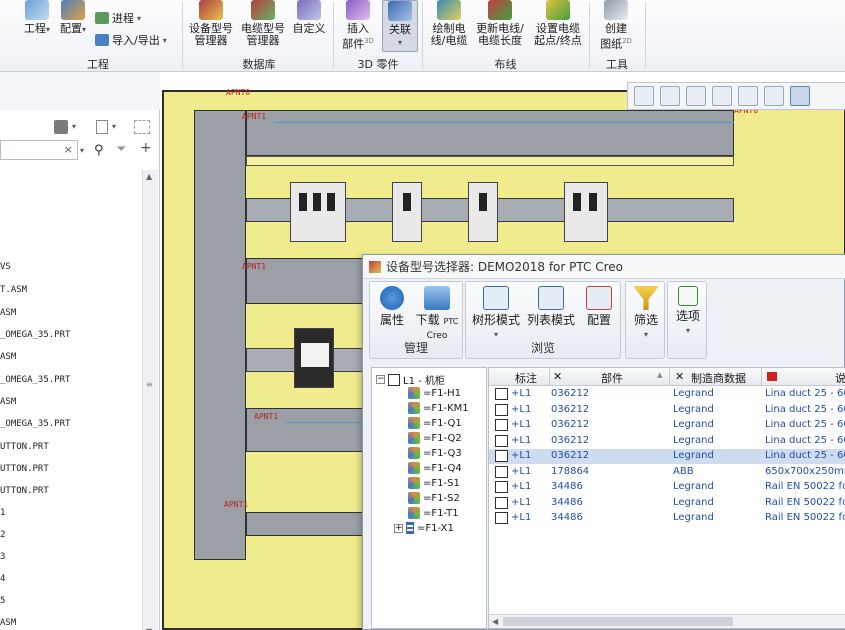 The height and width of the screenshot is (630, 845). I want to click on options-button: 选项 ▾, so click(688, 311).